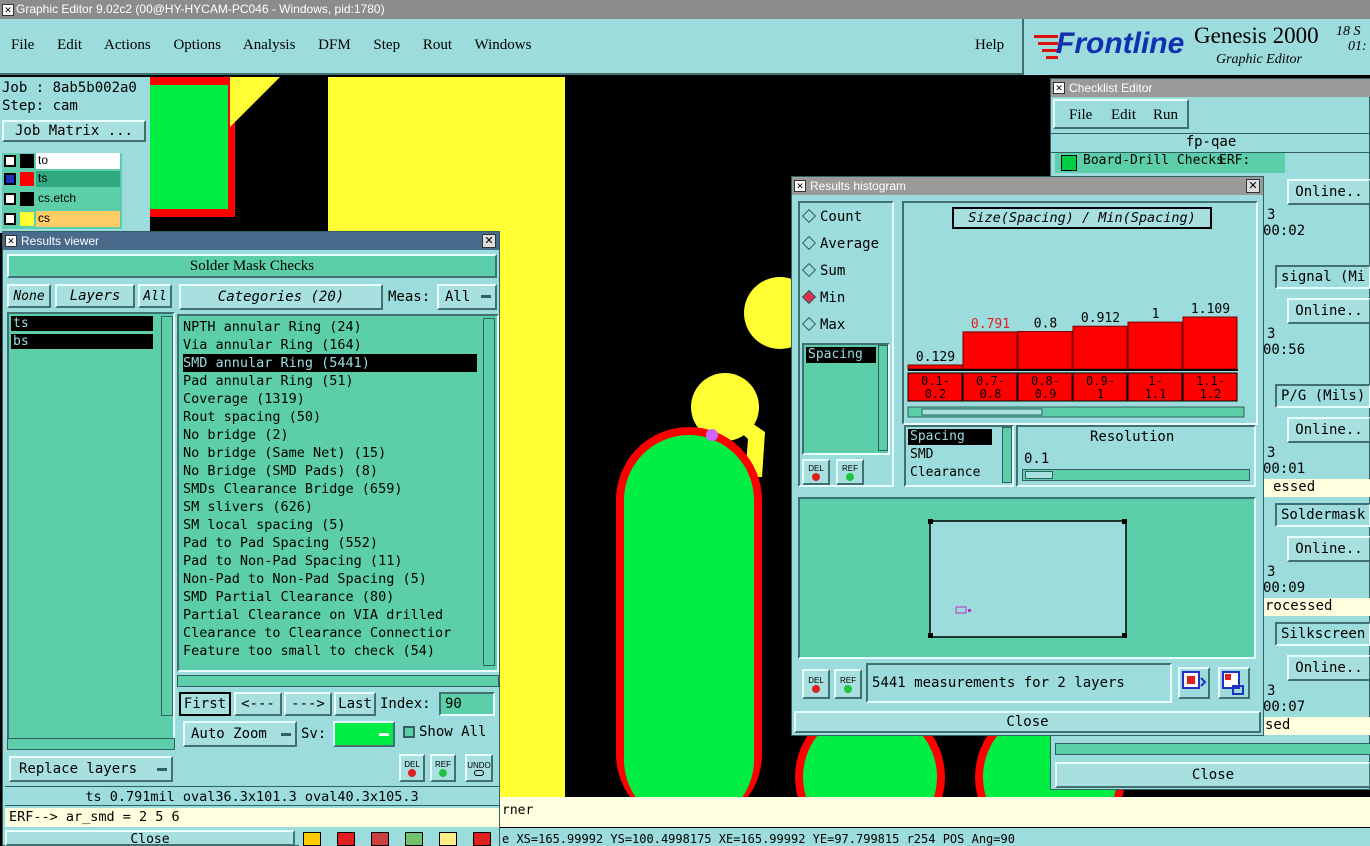 Image resolution: width=1370 pixels, height=846 pixels. What do you see at coordinates (340, 507) in the screenshot?
I see `list-item: SM slivers (626)` at bounding box center [340, 507].